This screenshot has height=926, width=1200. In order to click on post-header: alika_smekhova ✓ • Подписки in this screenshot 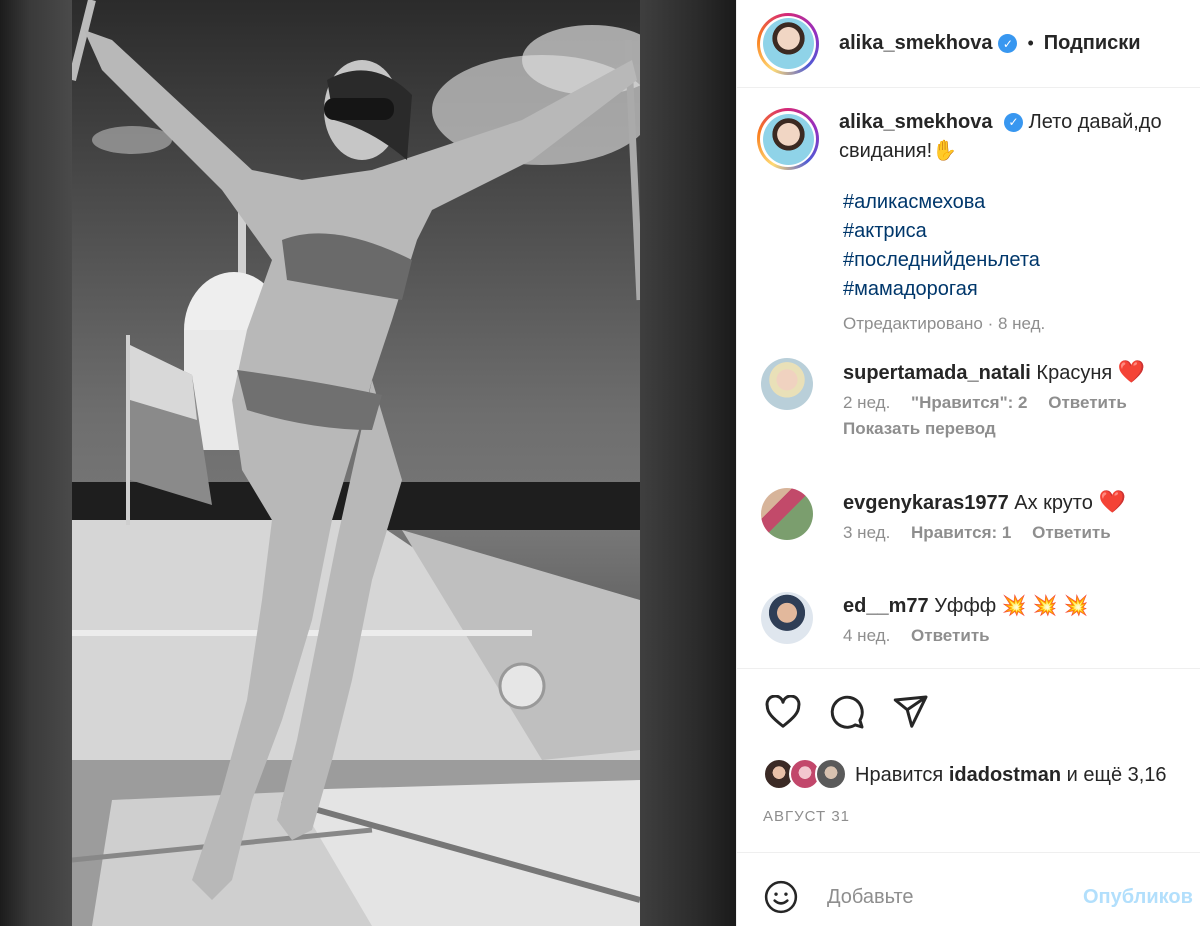, I will do `click(968, 44)`.